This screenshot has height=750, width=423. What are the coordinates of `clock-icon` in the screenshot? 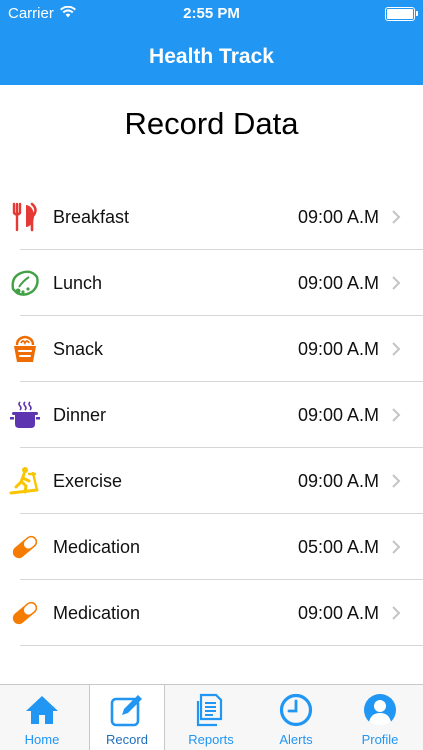 It's located at (296, 710).